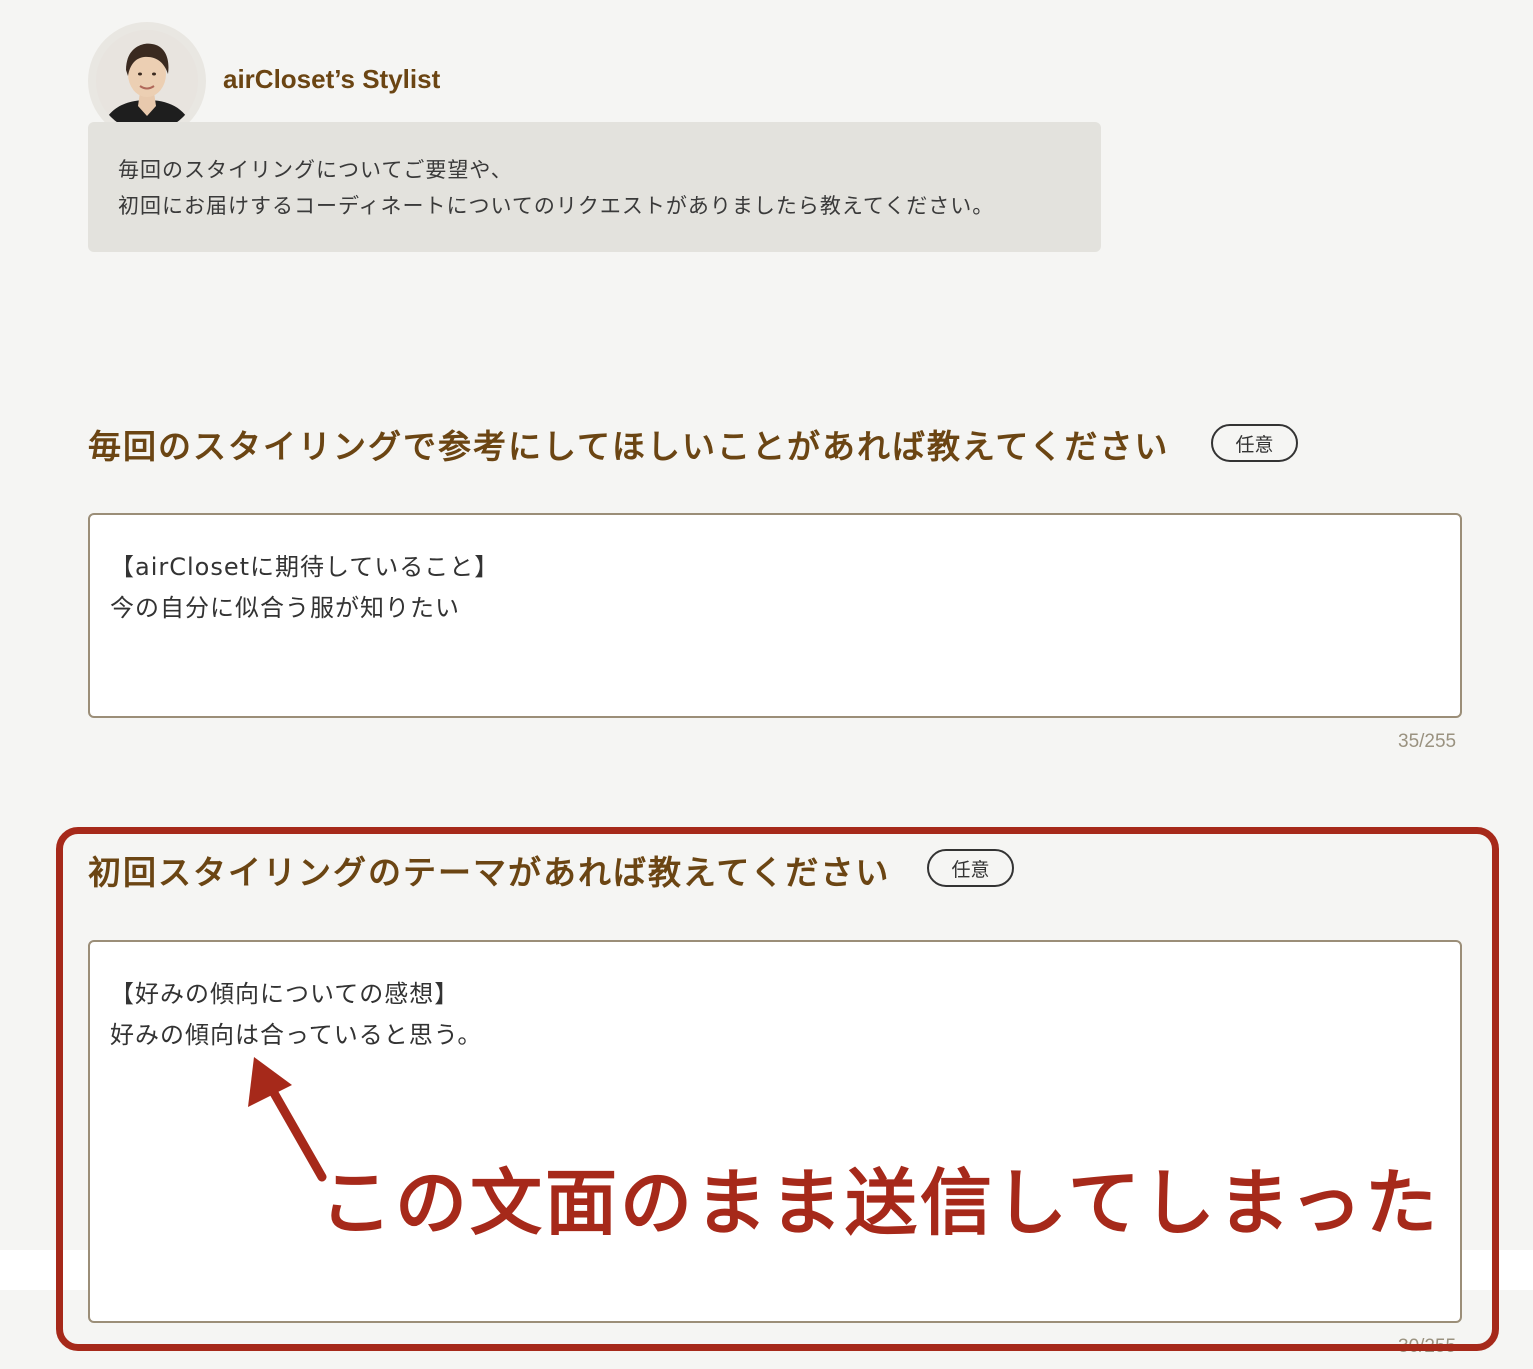  Describe the element at coordinates (556, 206) in the screenshot. I see `stylist-message-line-2: 初回にお届けするコーディネートについてのリクエストがありましたら教えてください。` at that location.